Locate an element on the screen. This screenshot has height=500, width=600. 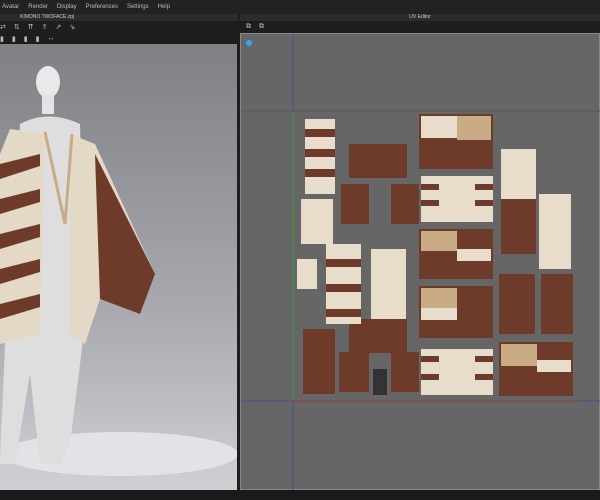
menu-settings: Settings is located at coordinates (138, 7).